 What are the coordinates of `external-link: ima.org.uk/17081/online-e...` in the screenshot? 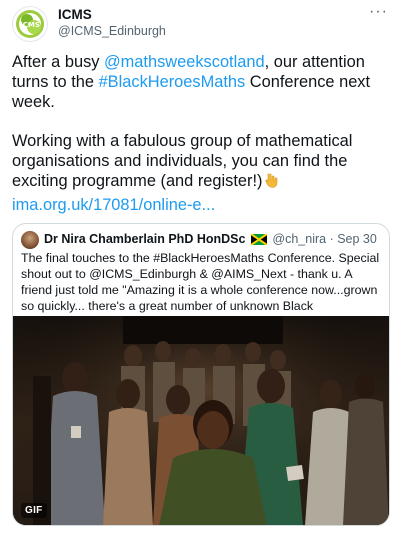 It's located at (113, 205).